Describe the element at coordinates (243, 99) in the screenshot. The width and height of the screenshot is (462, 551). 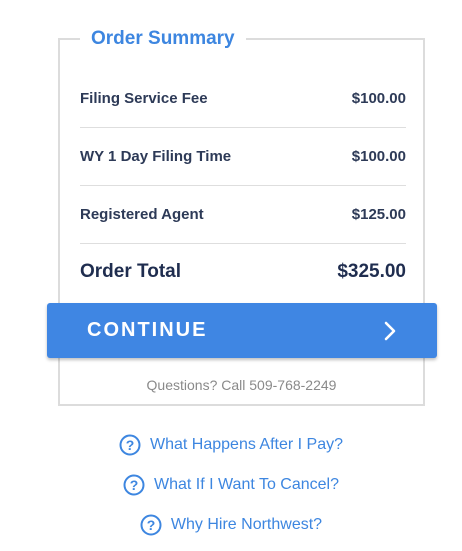
I see `line-item: Filing Service Fee $100.00` at that location.